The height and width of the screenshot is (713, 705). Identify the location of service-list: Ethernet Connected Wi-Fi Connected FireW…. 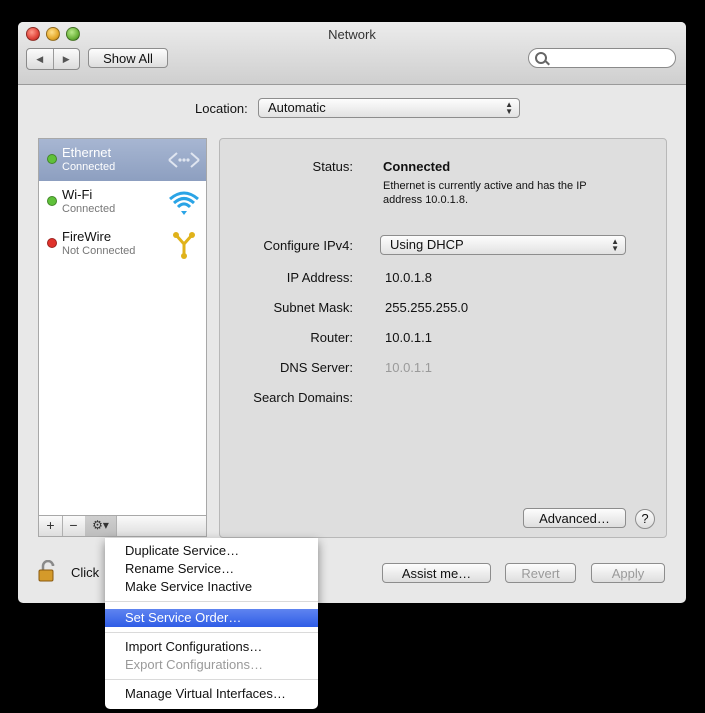
(122, 327).